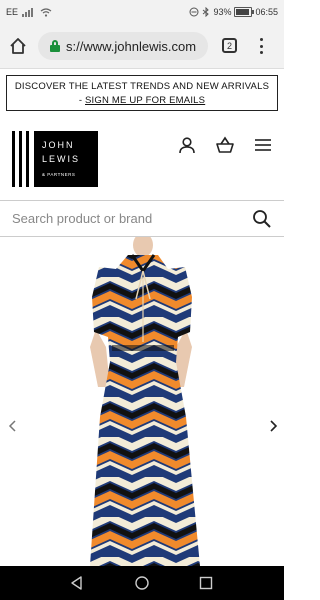  I want to click on clock: 06:55, so click(266, 12).